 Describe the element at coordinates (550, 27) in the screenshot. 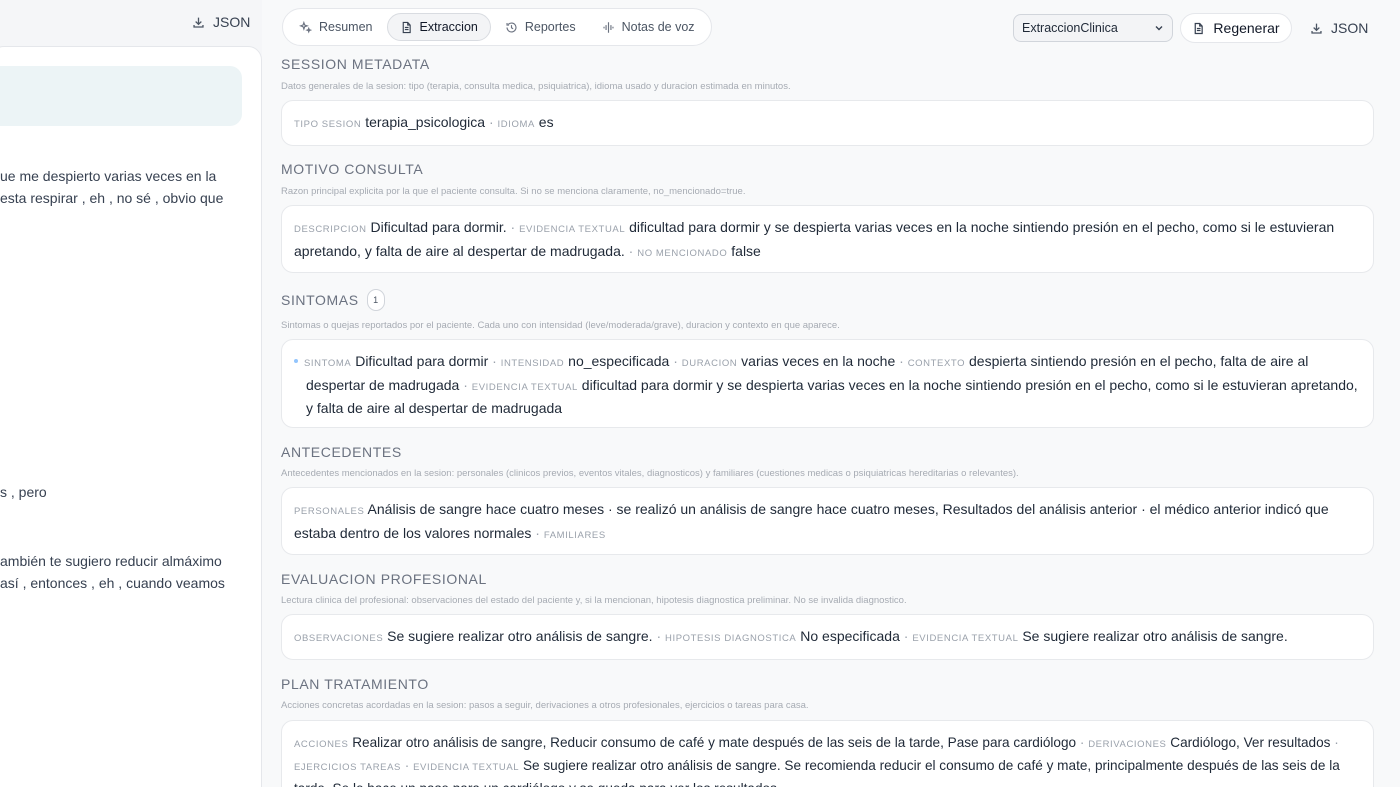

I see `tab-label: Reportes` at that location.